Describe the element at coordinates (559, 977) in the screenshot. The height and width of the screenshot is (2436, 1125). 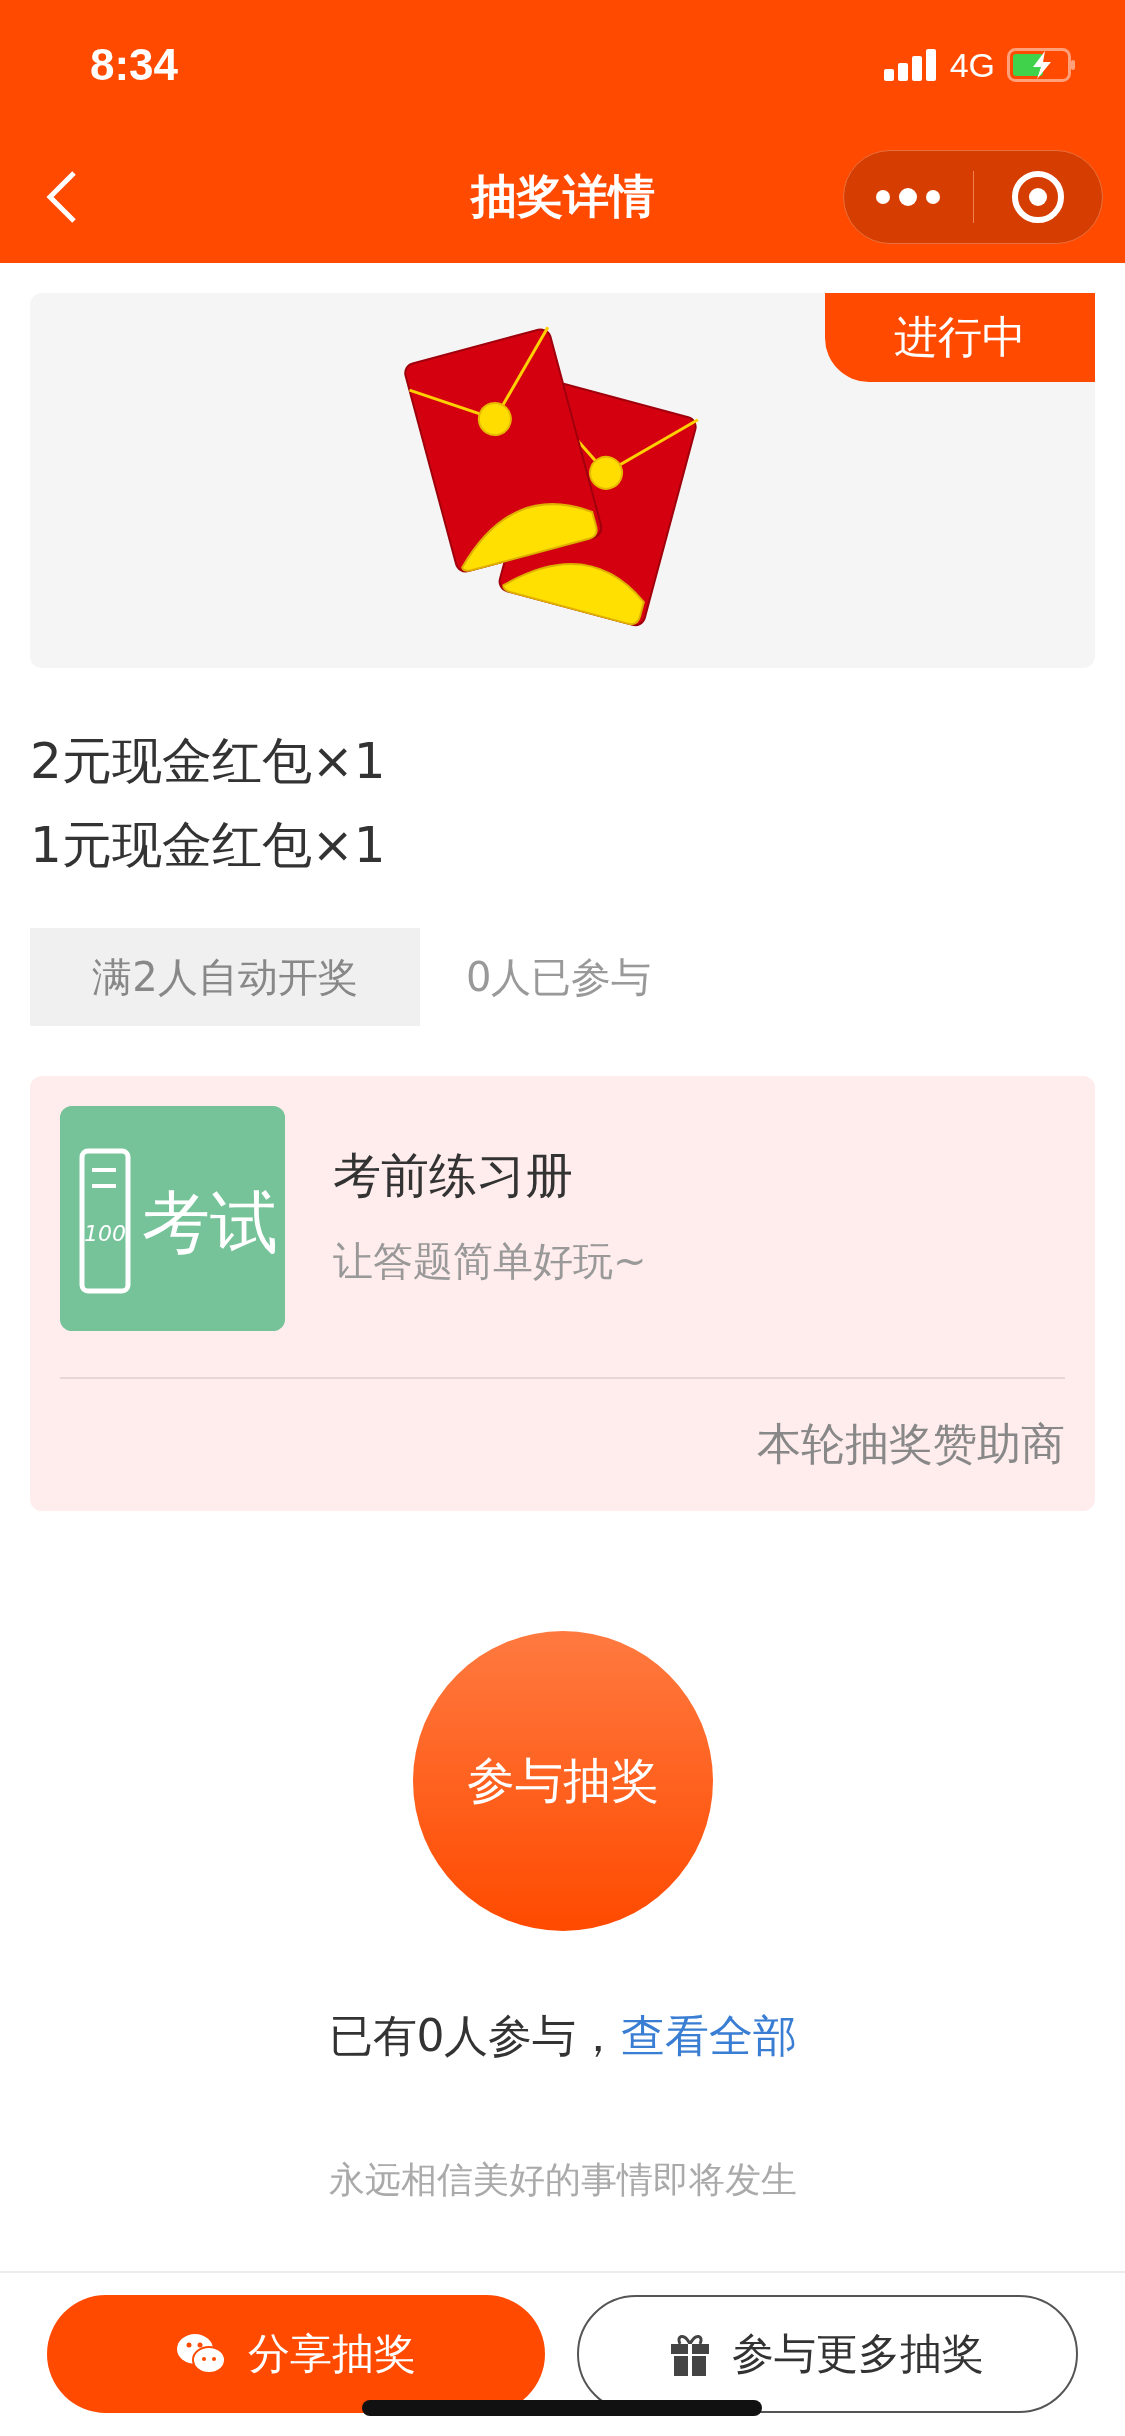
I see `participant-count: 0人已参与` at that location.